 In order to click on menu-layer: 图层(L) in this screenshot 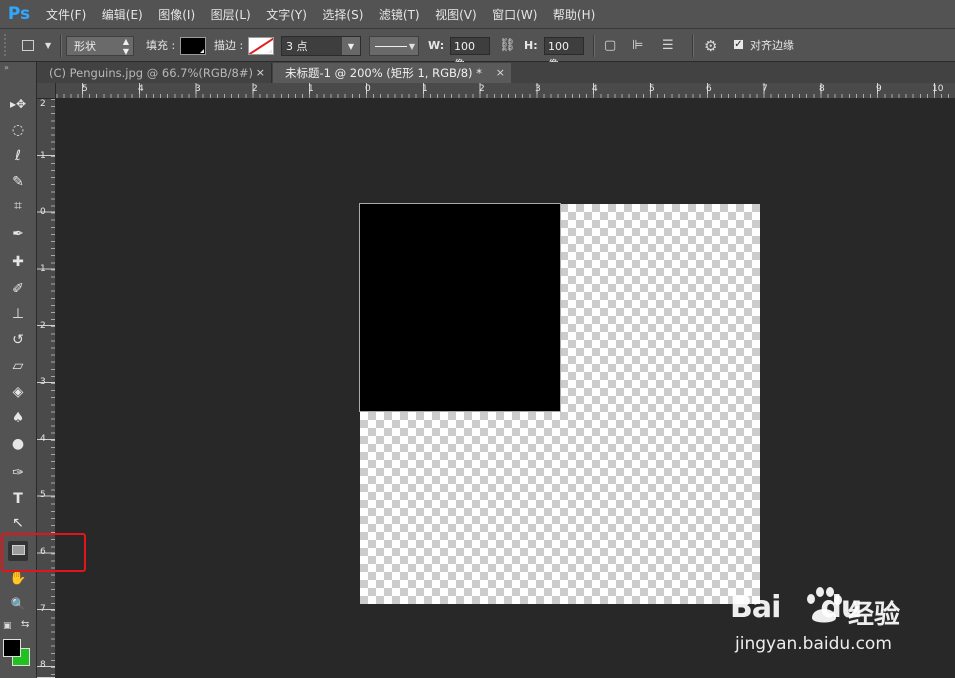, I will do `click(231, 14)`.